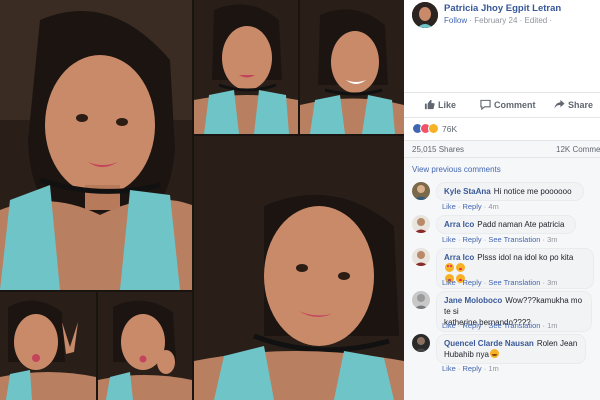  I want to click on reaction-haha-icon, so click(433, 128).